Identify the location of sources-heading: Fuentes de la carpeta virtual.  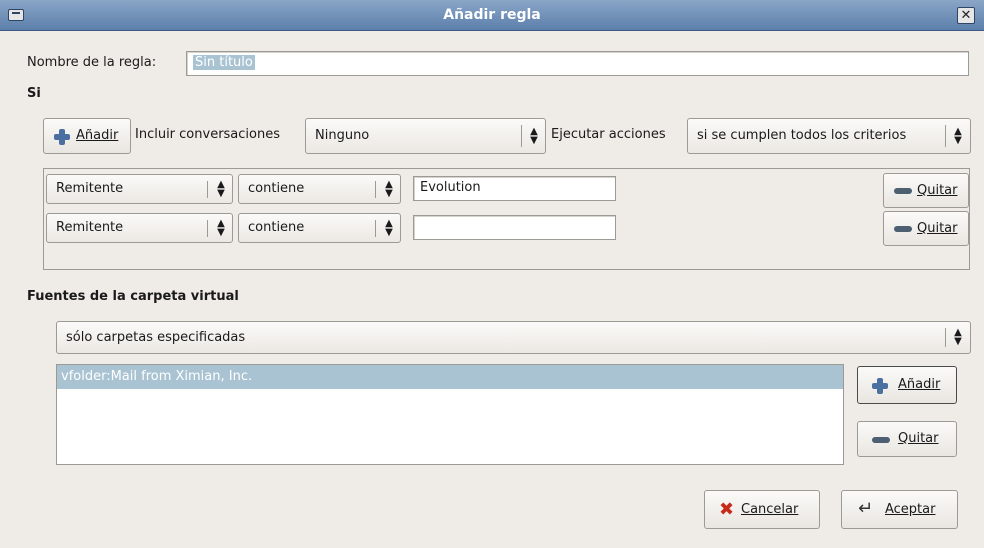
(133, 296).